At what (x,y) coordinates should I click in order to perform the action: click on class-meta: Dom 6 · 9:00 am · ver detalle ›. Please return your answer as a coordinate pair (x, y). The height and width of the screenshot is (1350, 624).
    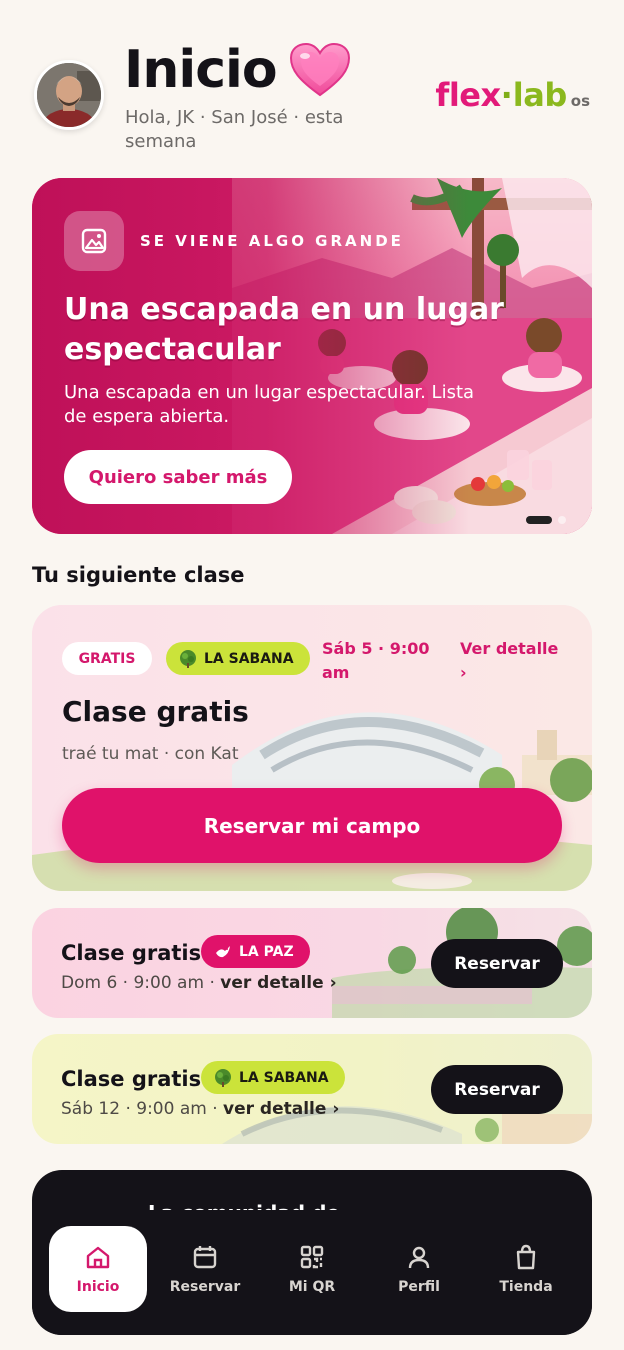
    Looking at the image, I should click on (199, 983).